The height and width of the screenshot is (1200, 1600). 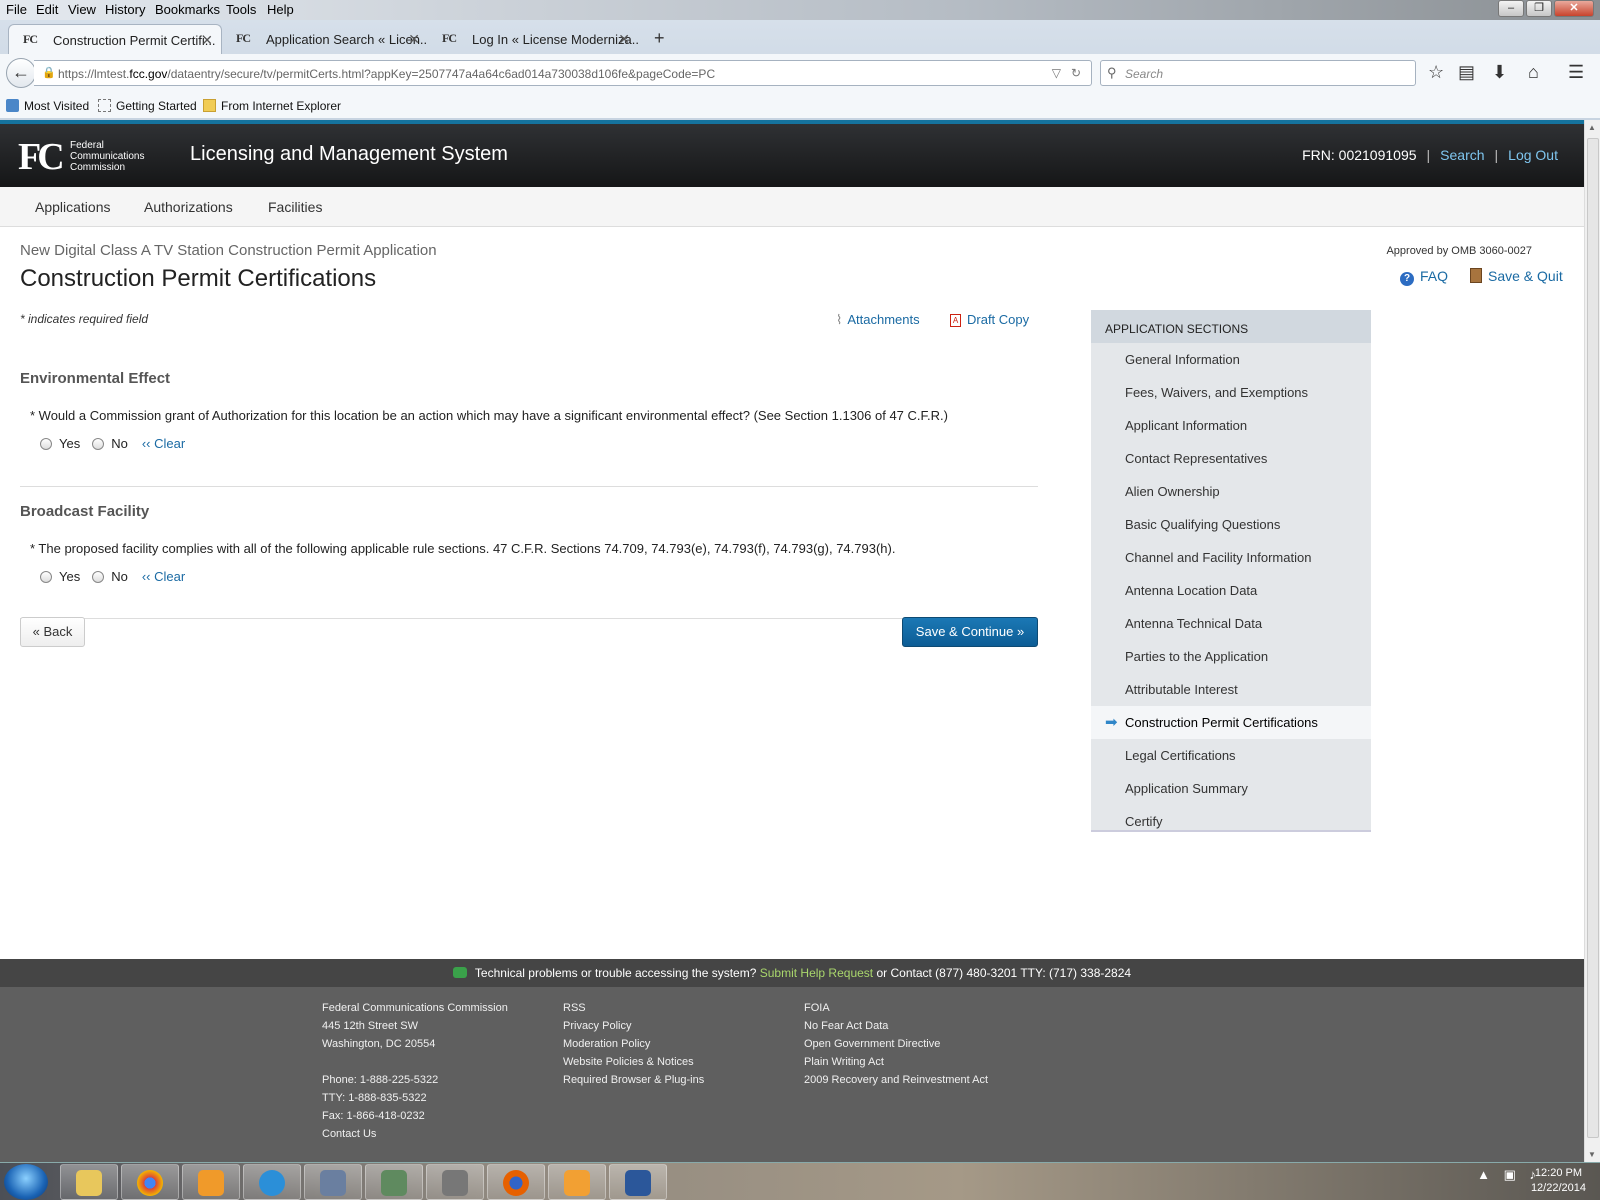 What do you see at coordinates (1593, 638) in the screenshot?
I see `scroll-thumb` at bounding box center [1593, 638].